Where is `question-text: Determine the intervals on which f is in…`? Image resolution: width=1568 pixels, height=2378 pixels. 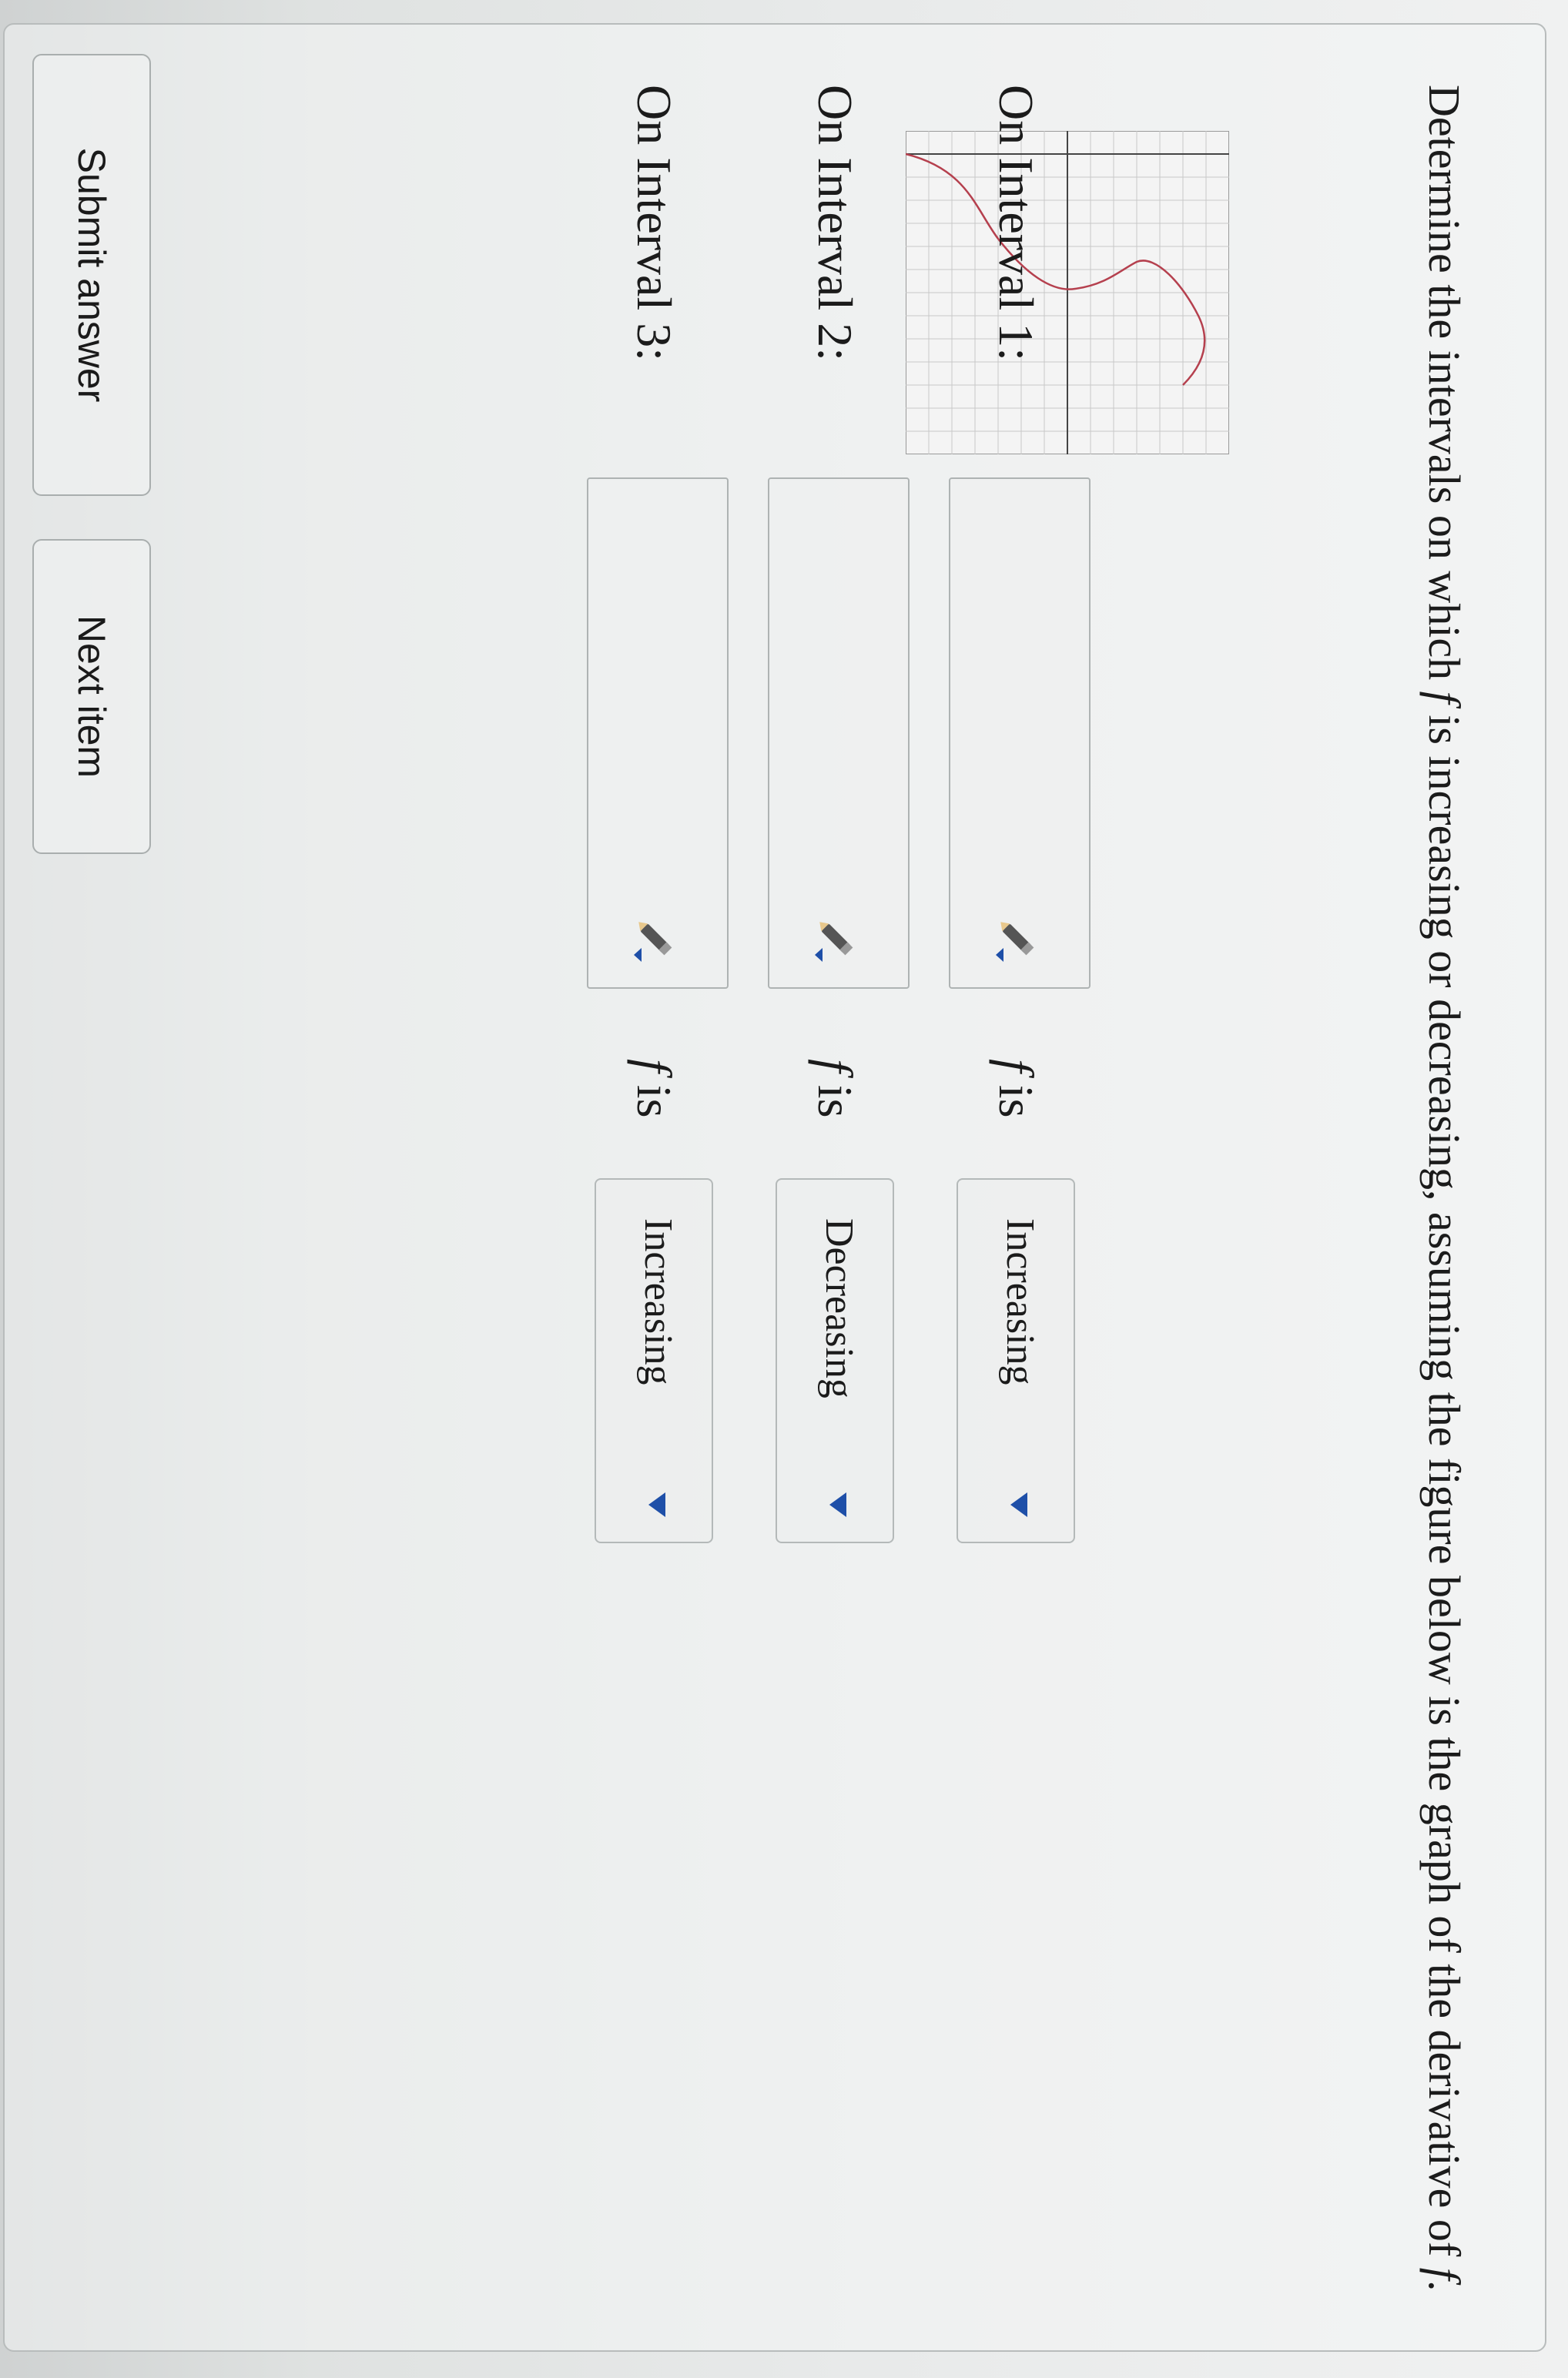 question-text: Determine the intervals on which f is in… is located at coordinates (1444, 1201).